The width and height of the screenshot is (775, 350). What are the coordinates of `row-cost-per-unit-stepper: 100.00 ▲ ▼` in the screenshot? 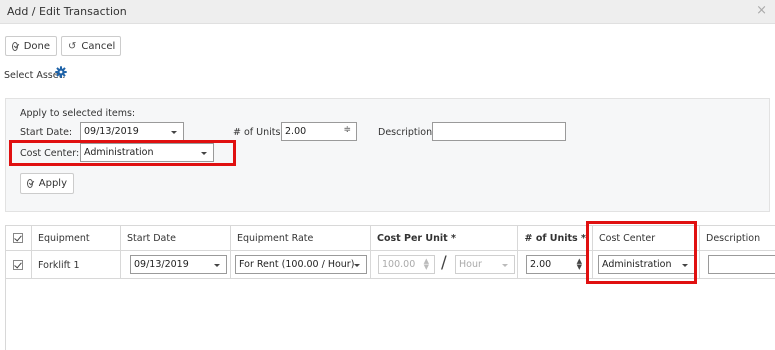 It's located at (406, 264).